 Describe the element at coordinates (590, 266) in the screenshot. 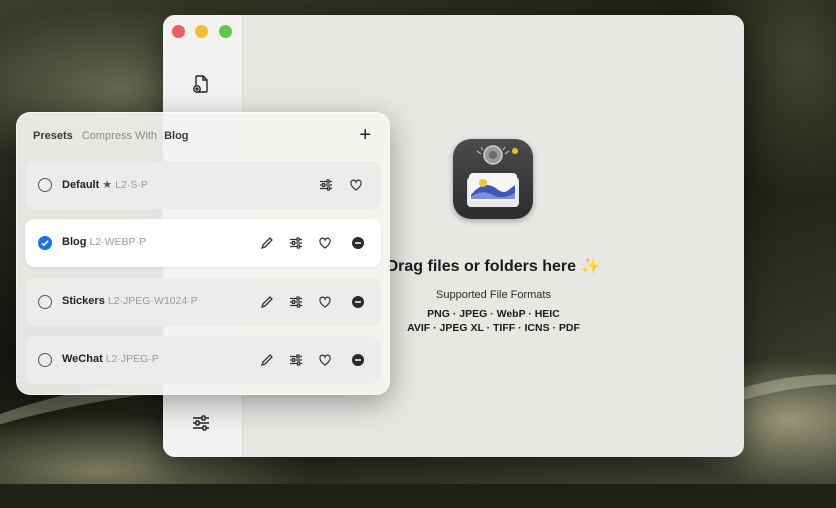

I see `sparkle-icon: ✨` at that location.